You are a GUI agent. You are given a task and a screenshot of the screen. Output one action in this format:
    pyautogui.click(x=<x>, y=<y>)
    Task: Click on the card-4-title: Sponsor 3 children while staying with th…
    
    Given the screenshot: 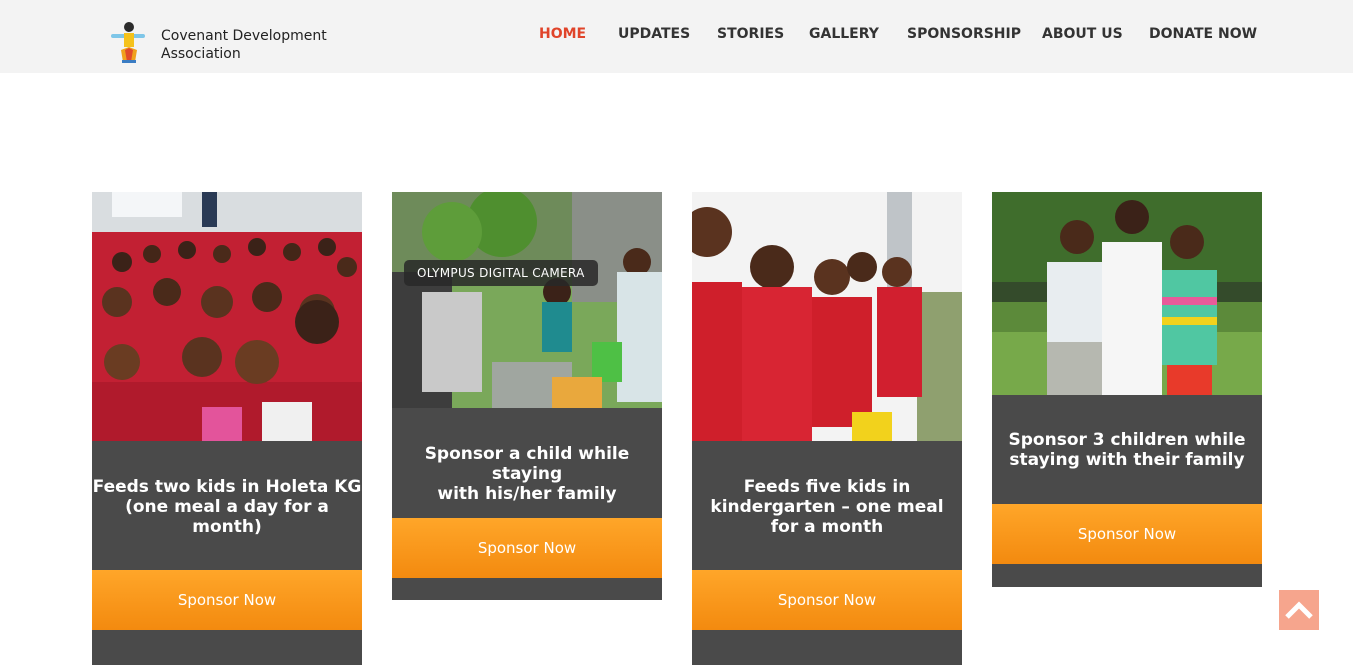 What is the action you would take?
    pyautogui.click(x=1127, y=450)
    